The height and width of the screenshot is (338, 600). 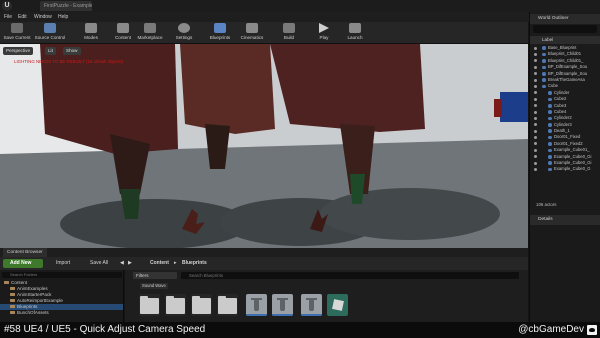 I want to click on outliner-search-input, so click(x=565, y=29).